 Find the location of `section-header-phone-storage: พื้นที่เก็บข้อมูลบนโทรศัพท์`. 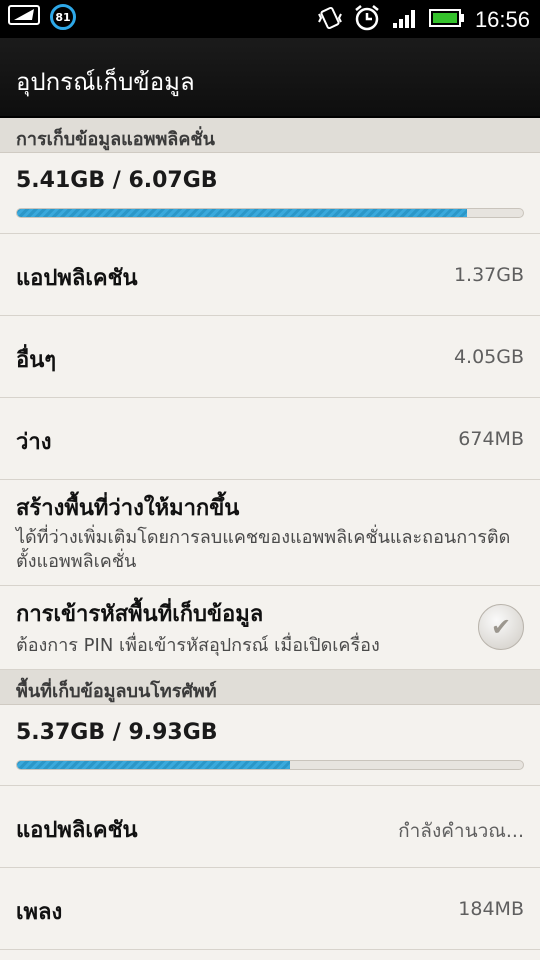

section-header-phone-storage: พื้นที่เก็บข้อมูลบนโทรศัพท์ is located at coordinates (270, 687).